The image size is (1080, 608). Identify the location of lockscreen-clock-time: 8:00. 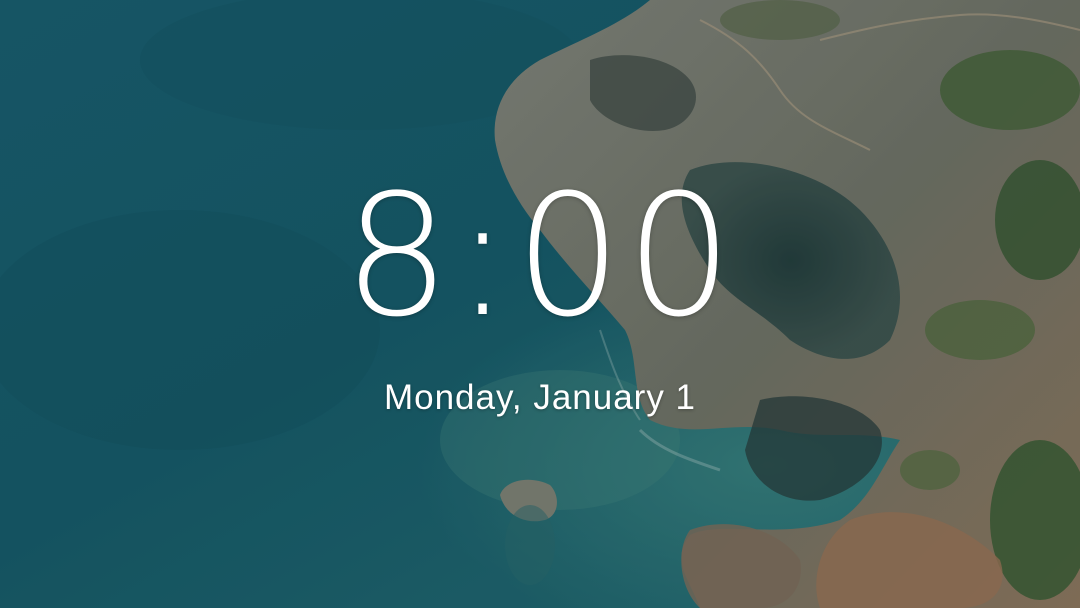
(540, 256).